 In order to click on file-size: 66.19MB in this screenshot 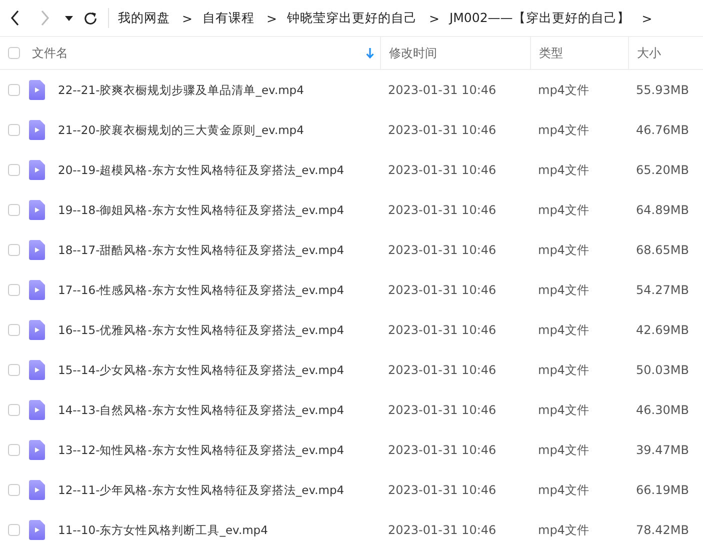, I will do `click(662, 490)`.